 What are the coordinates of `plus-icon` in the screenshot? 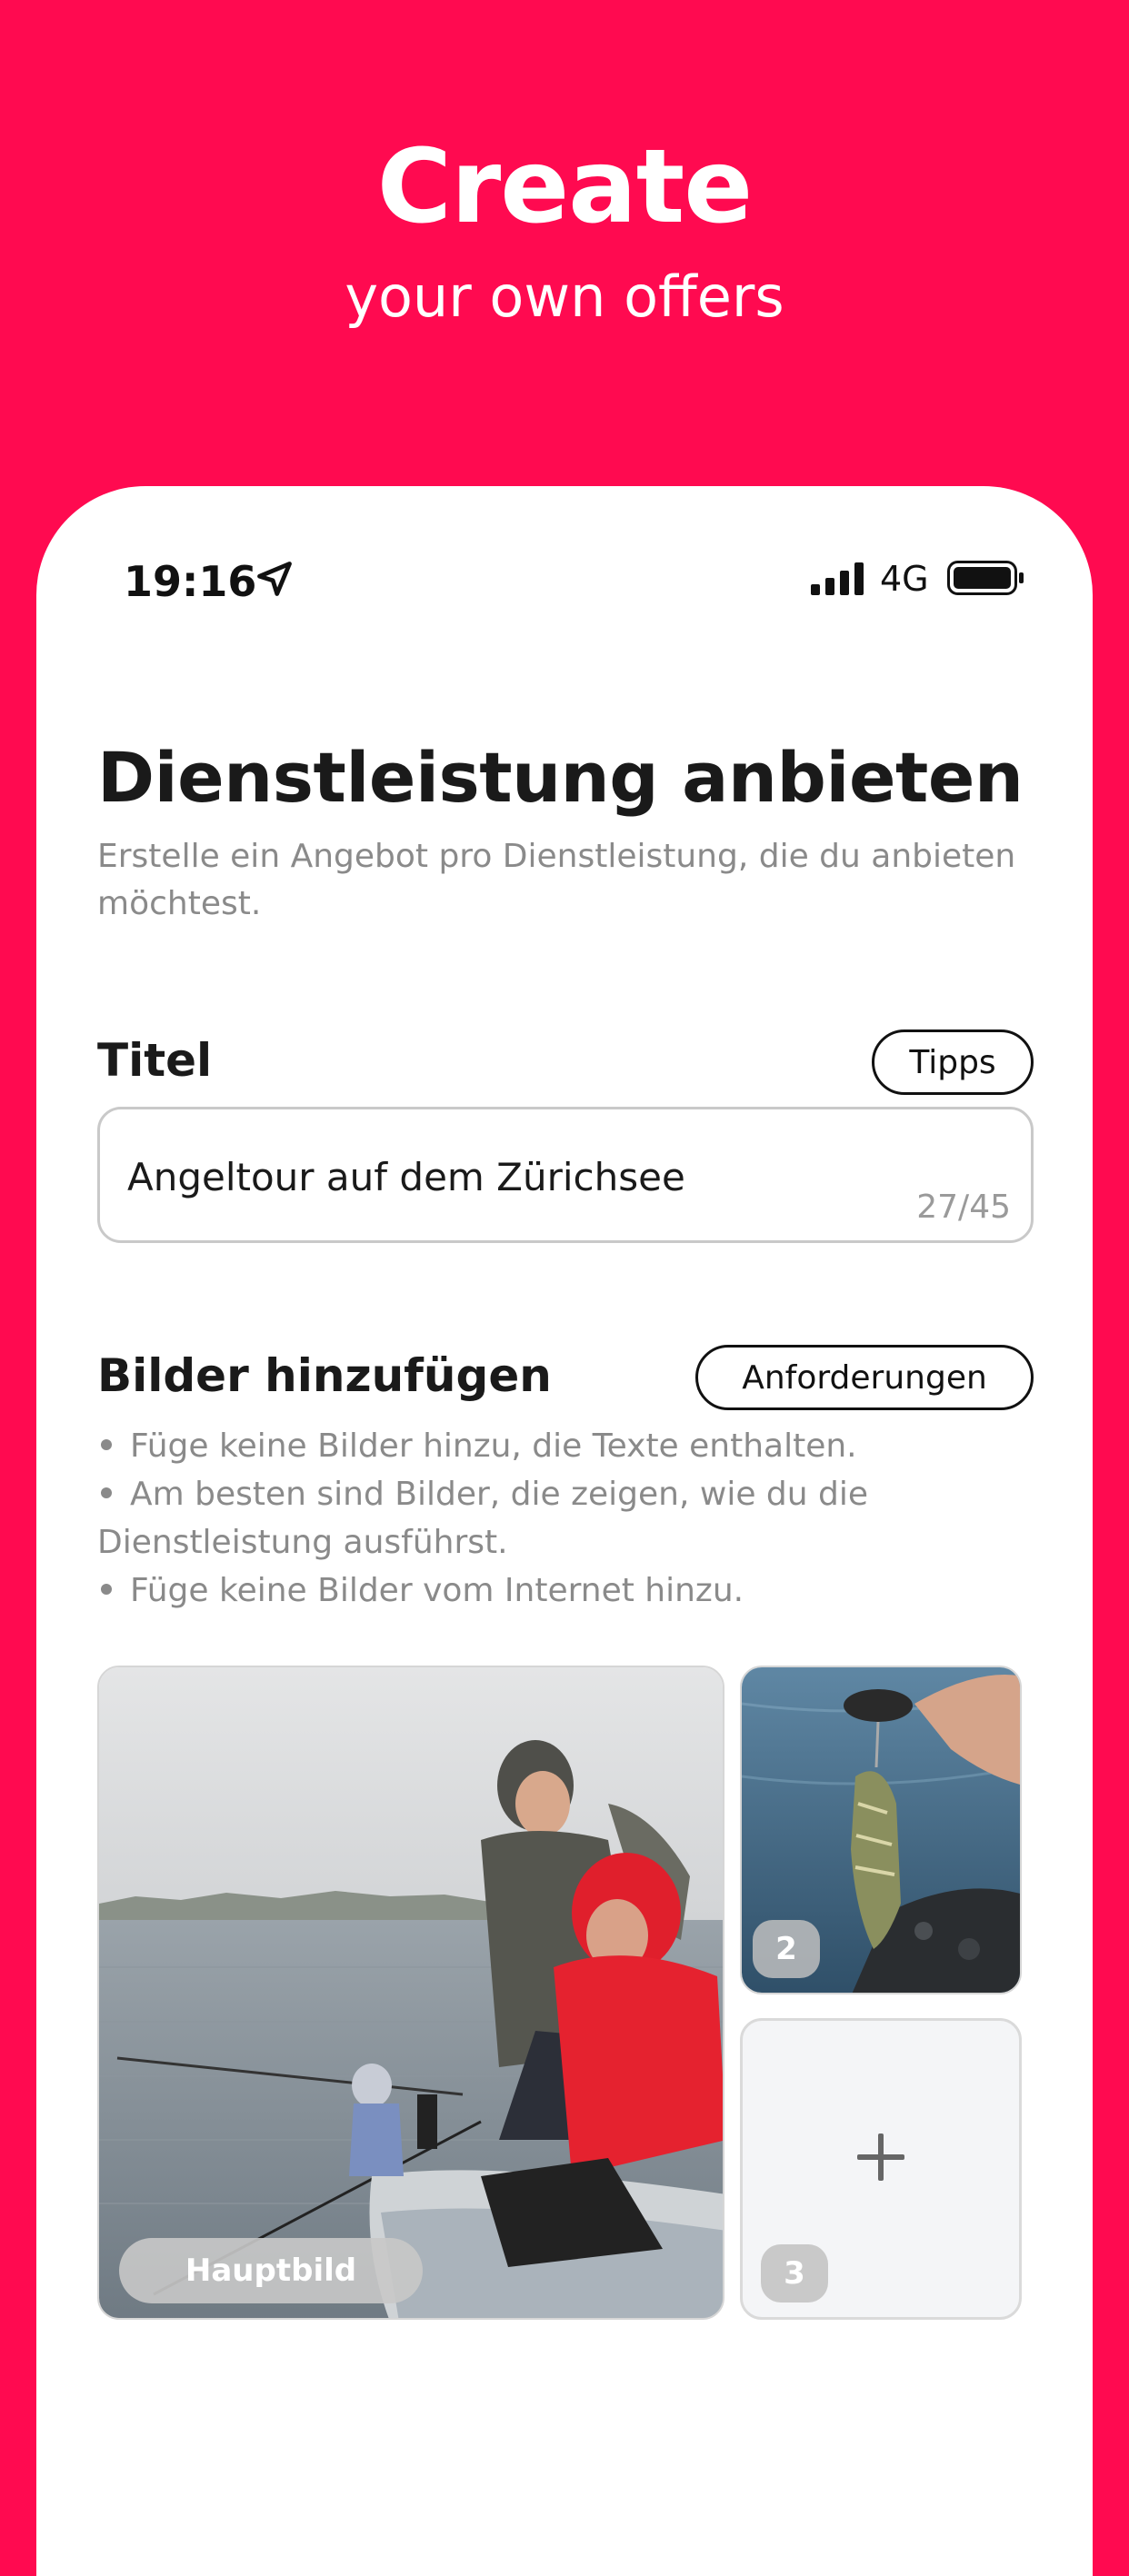 It's located at (881, 2157).